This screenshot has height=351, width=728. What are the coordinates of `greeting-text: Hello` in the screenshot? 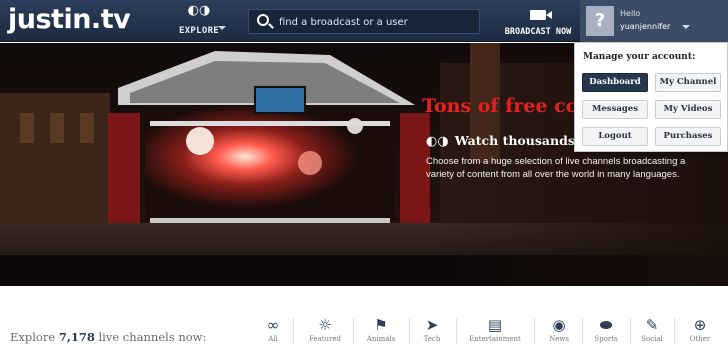 It's located at (630, 13).